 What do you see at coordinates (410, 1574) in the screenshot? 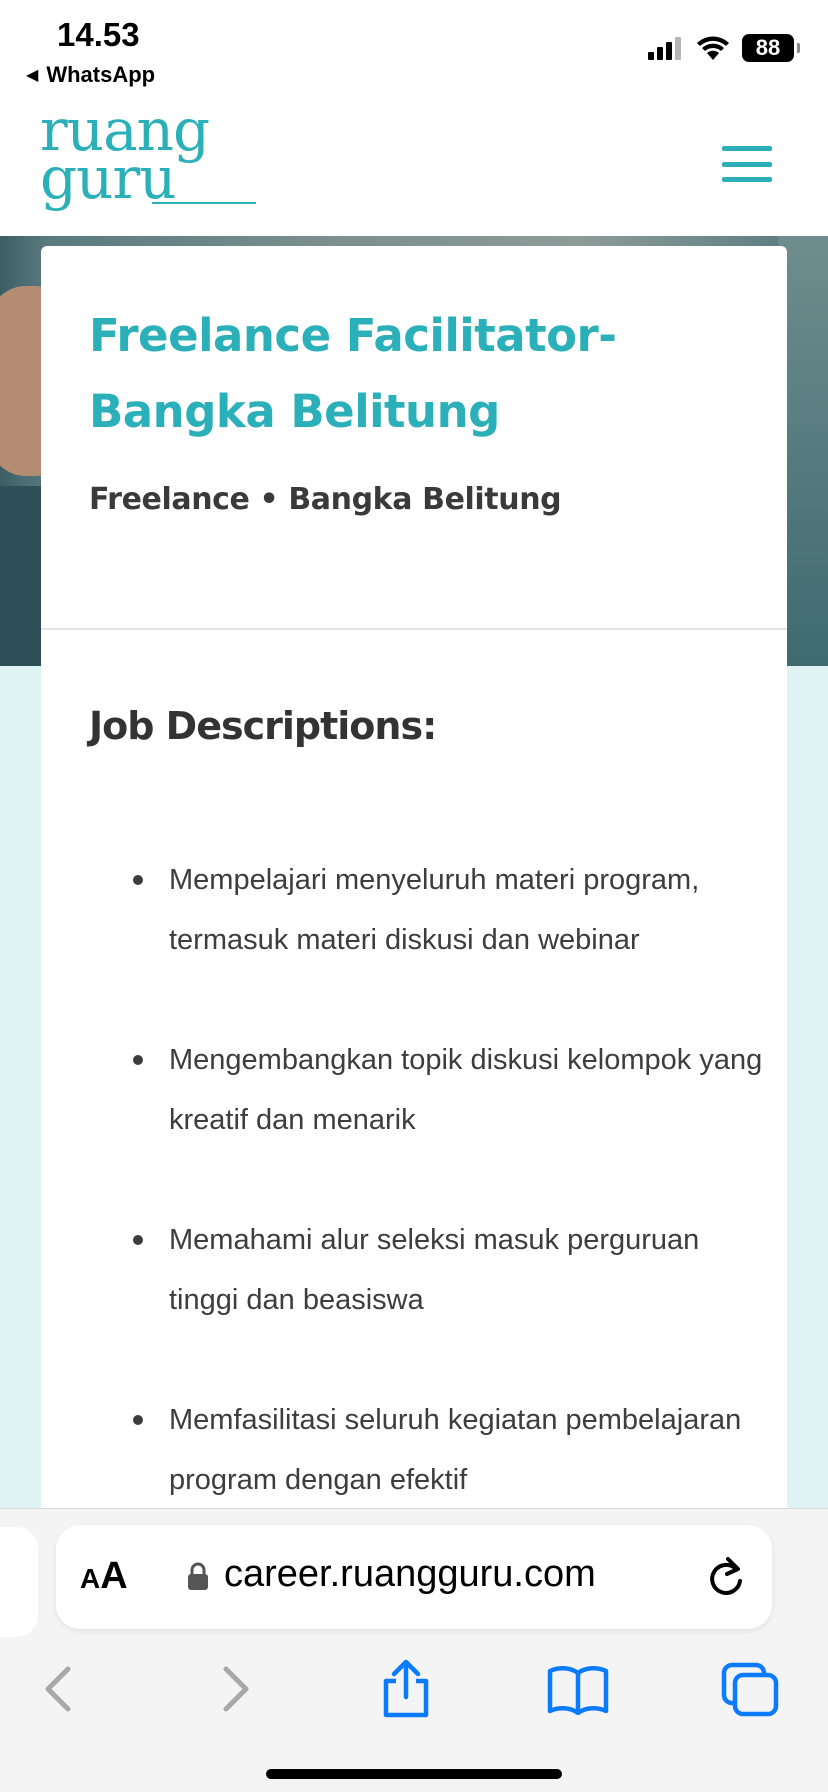
I see `url-text: career.ruangguru.com` at bounding box center [410, 1574].